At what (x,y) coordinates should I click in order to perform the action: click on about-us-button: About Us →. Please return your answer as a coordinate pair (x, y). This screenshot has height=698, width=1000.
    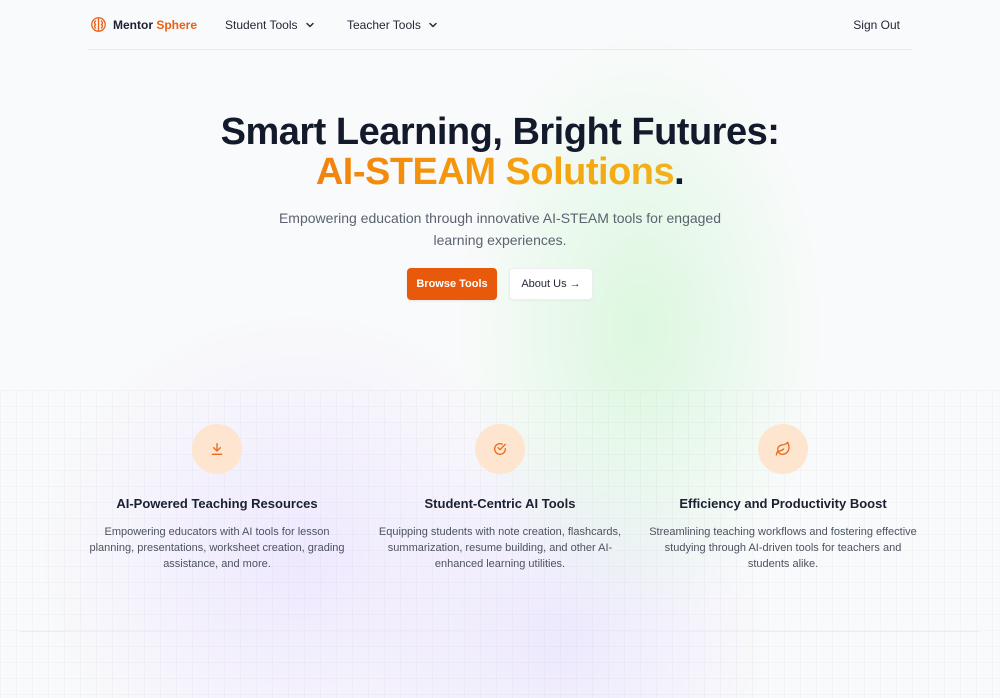
    Looking at the image, I should click on (551, 284).